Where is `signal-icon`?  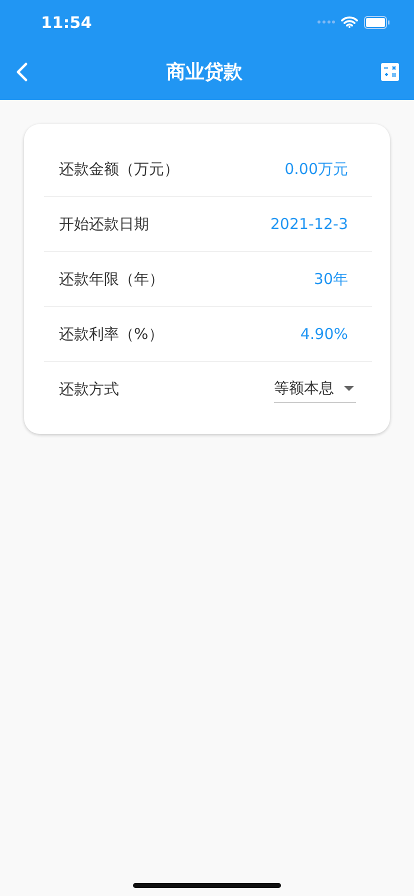
signal-icon is located at coordinates (326, 22).